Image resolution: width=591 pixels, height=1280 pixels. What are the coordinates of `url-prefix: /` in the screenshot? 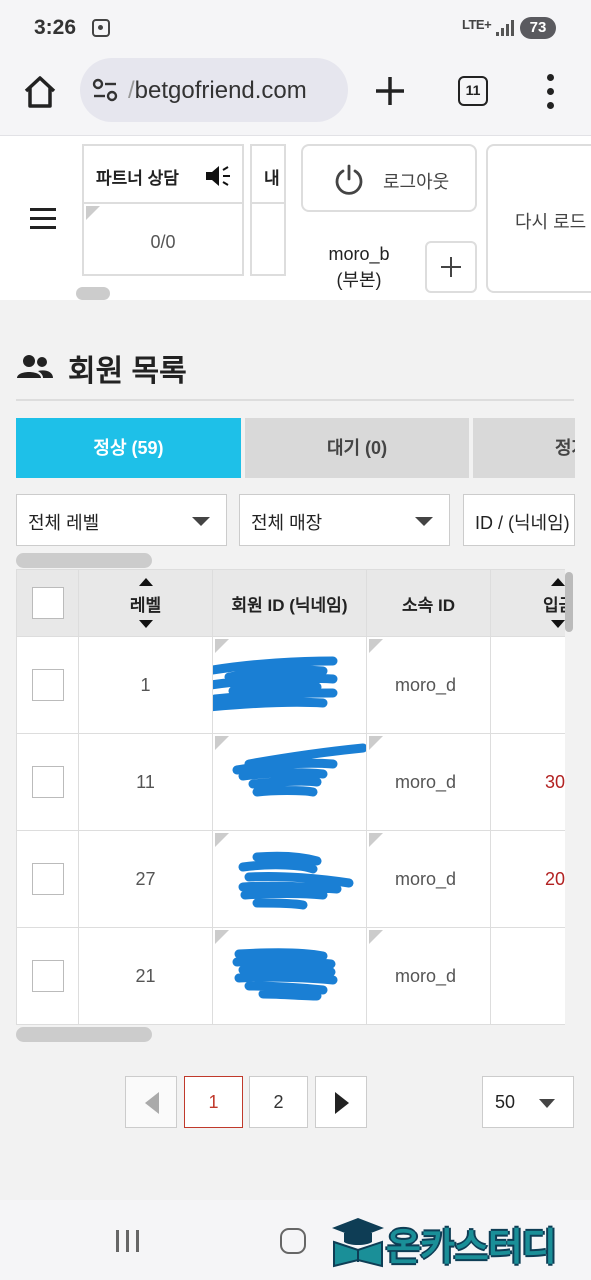 It's located at (131, 90).